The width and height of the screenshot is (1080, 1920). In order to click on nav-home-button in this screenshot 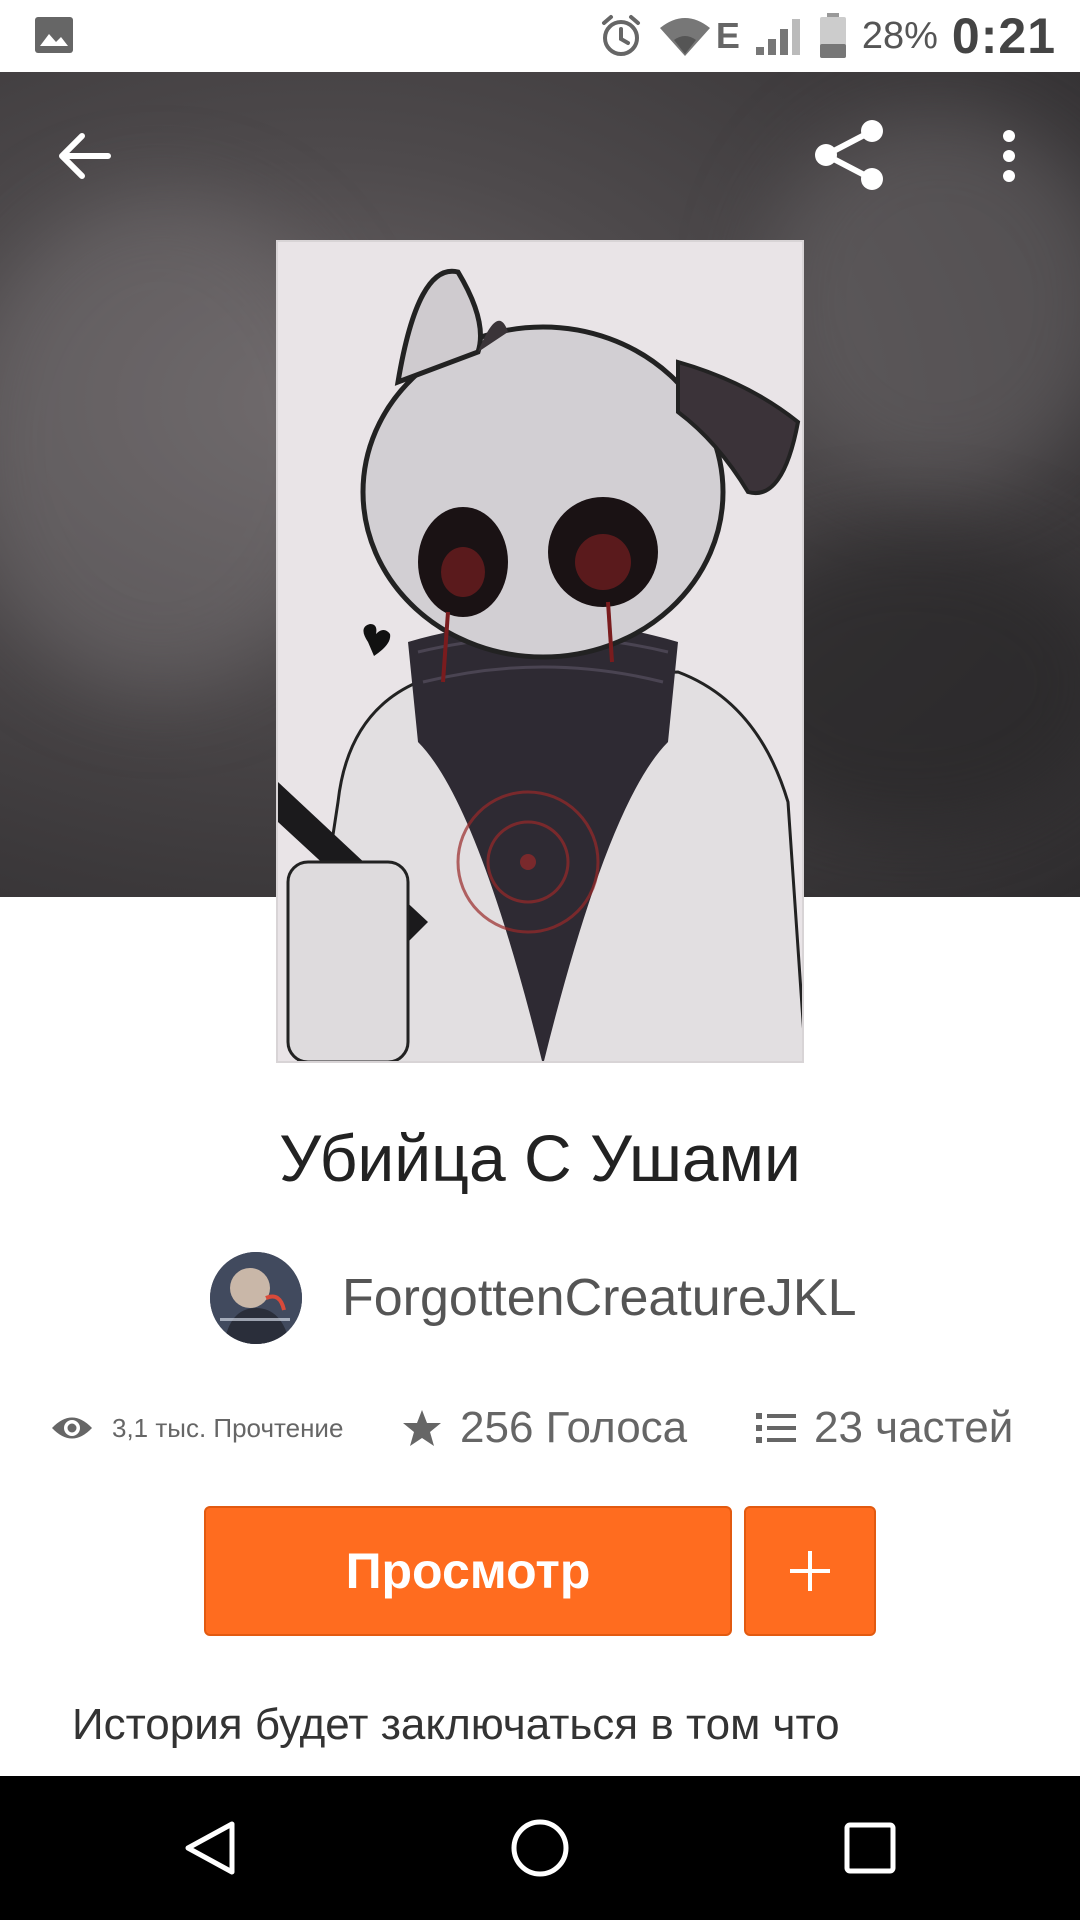, I will do `click(540, 1848)`.